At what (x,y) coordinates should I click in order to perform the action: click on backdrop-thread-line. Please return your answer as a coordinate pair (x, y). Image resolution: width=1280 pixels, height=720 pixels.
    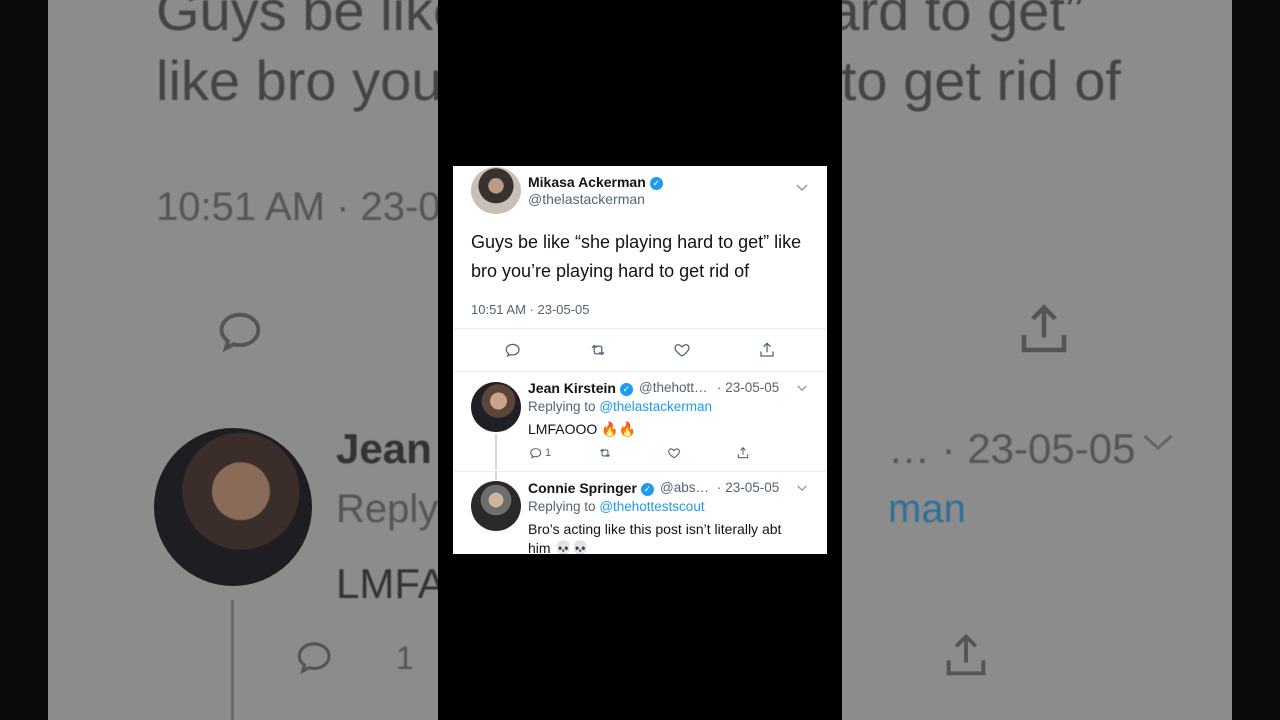
    Looking at the image, I should click on (232, 660).